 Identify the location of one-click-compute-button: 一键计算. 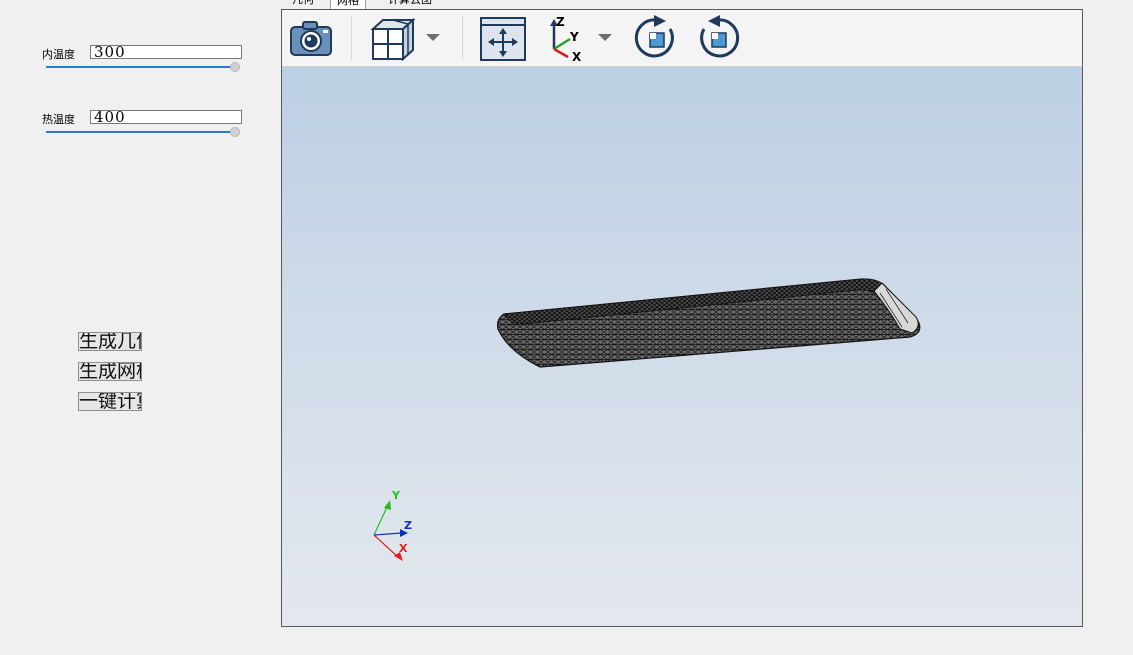
(110, 401).